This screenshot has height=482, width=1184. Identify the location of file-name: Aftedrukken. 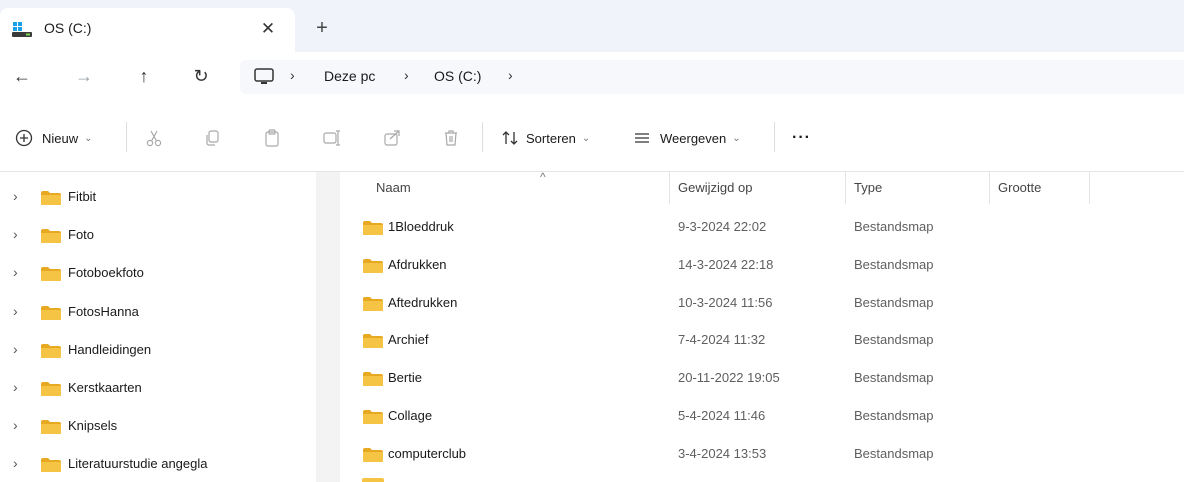
(423, 302).